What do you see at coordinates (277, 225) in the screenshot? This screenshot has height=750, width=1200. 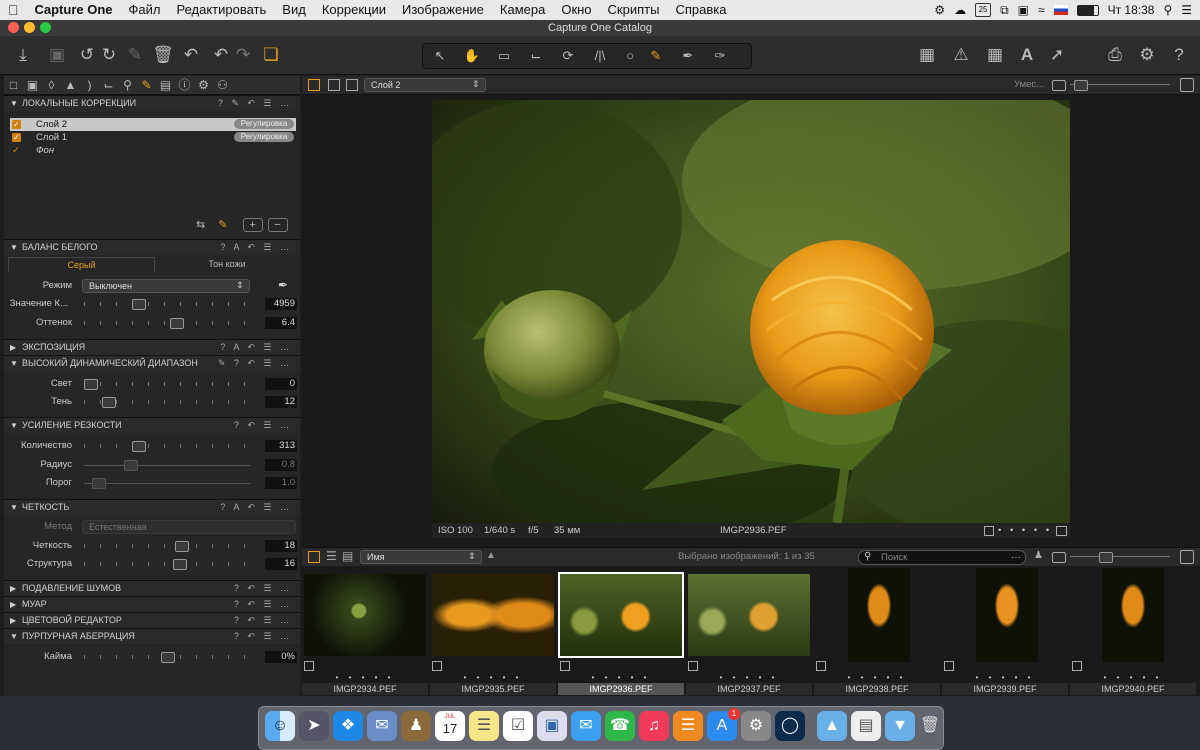 I see `remove-layer-button: −` at bounding box center [277, 225].